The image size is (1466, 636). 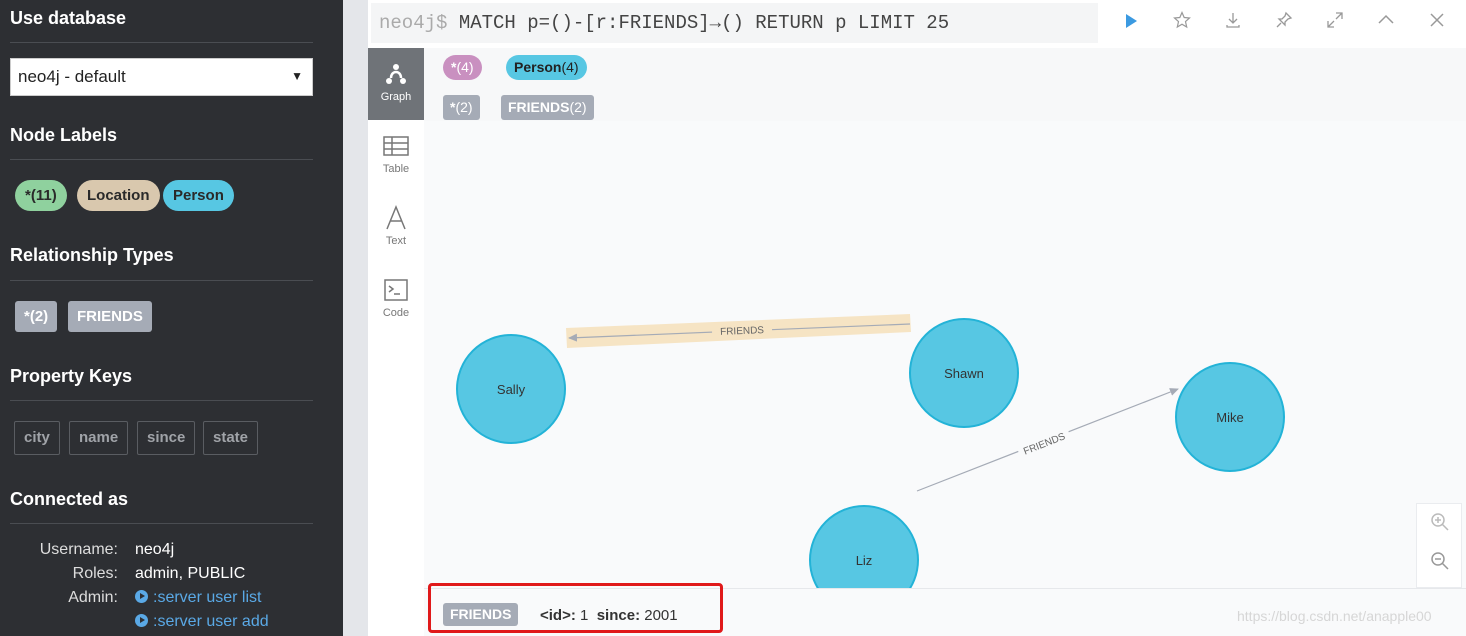 I want to click on server-user-list-text: :server user list, so click(x=207, y=597).